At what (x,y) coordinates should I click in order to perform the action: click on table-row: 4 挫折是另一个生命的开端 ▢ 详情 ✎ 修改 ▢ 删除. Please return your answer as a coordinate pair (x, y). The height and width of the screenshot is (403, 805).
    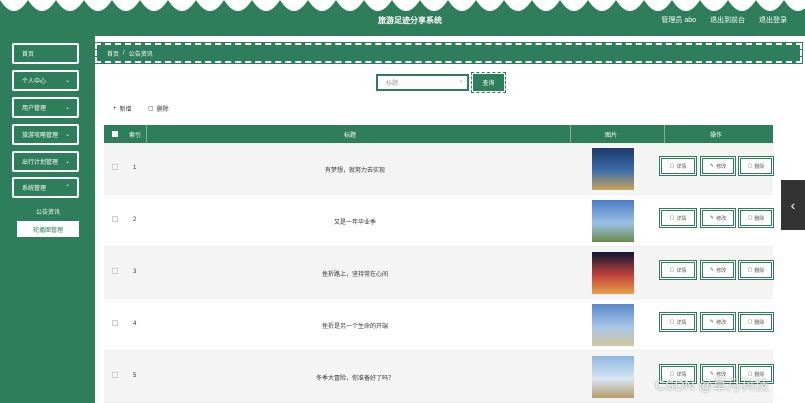
    Looking at the image, I should click on (438, 325).